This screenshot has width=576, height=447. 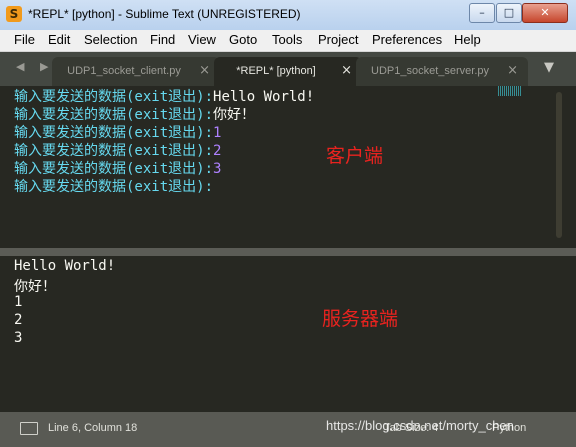 I want to click on client-annotation: 客户端, so click(x=355, y=156).